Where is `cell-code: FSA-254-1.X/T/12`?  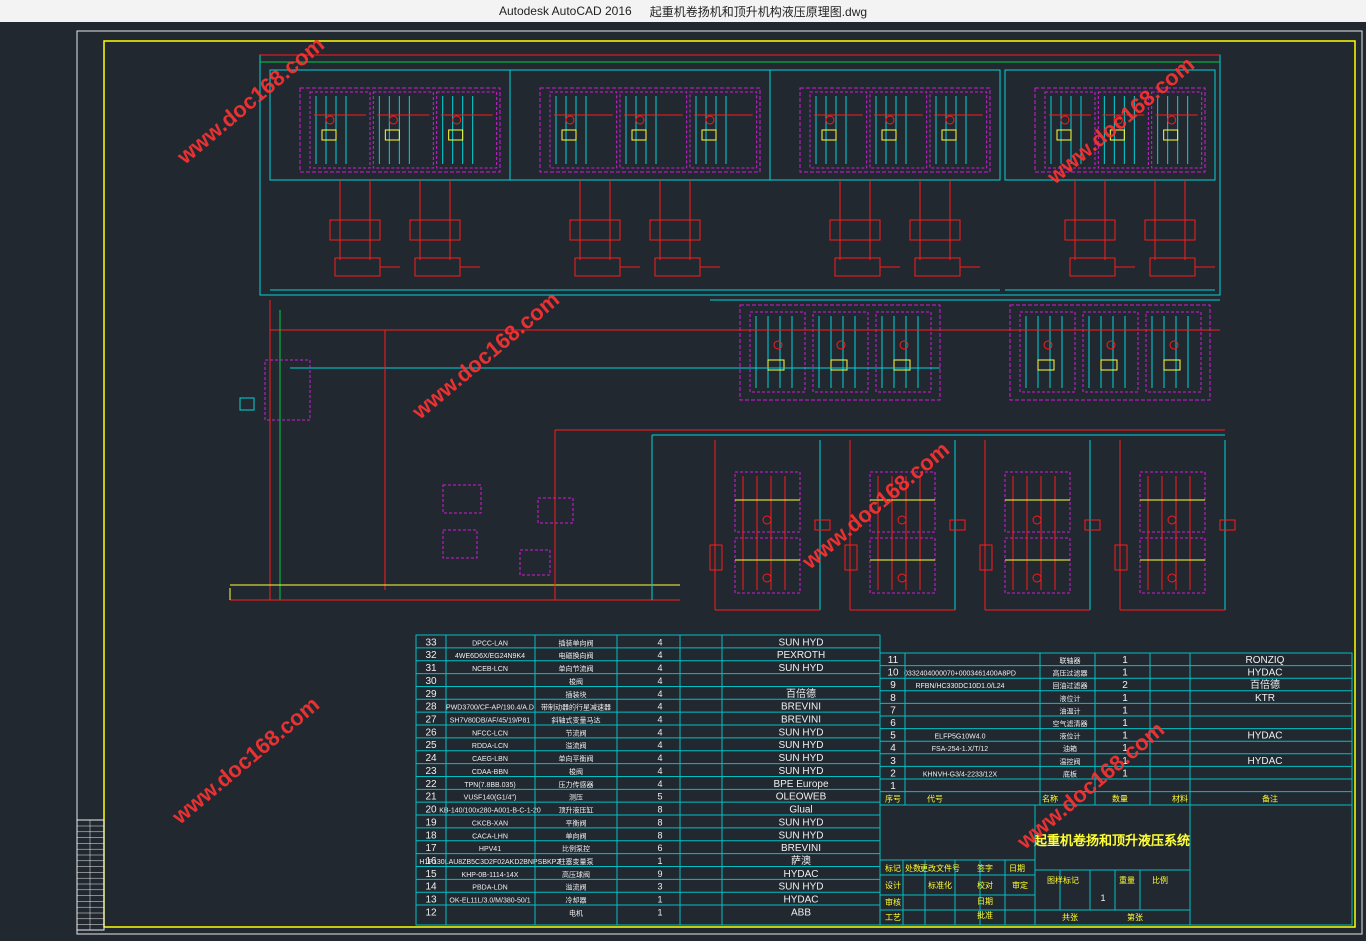
cell-code: FSA-254-1.X/T/12 is located at coordinates (960, 749).